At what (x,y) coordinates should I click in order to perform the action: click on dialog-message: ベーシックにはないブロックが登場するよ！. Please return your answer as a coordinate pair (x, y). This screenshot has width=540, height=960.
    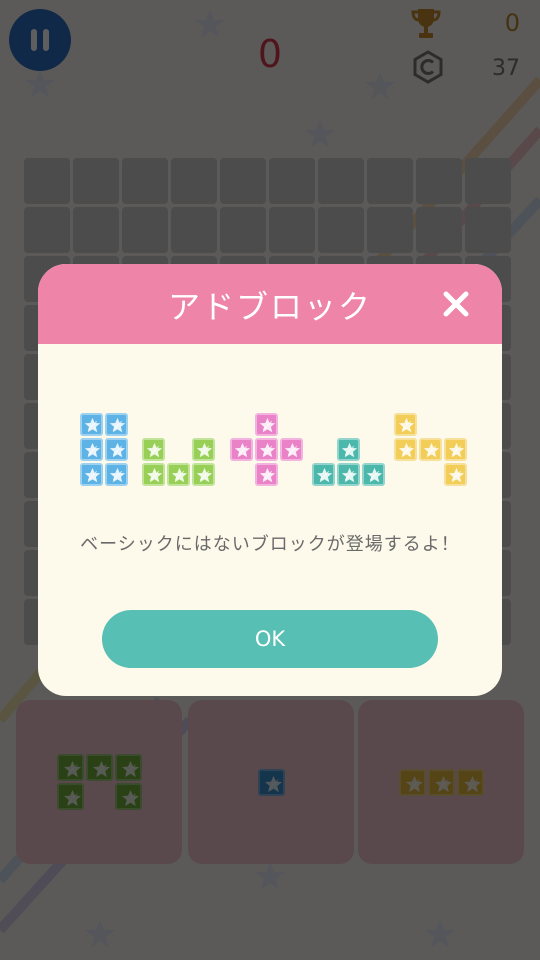
    Looking at the image, I should click on (270, 544).